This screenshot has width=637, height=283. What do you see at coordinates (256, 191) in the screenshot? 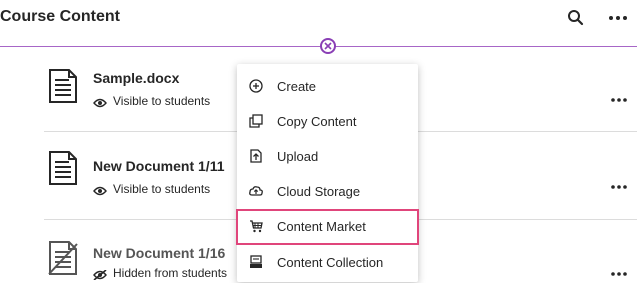
I see `cloud-icon` at bounding box center [256, 191].